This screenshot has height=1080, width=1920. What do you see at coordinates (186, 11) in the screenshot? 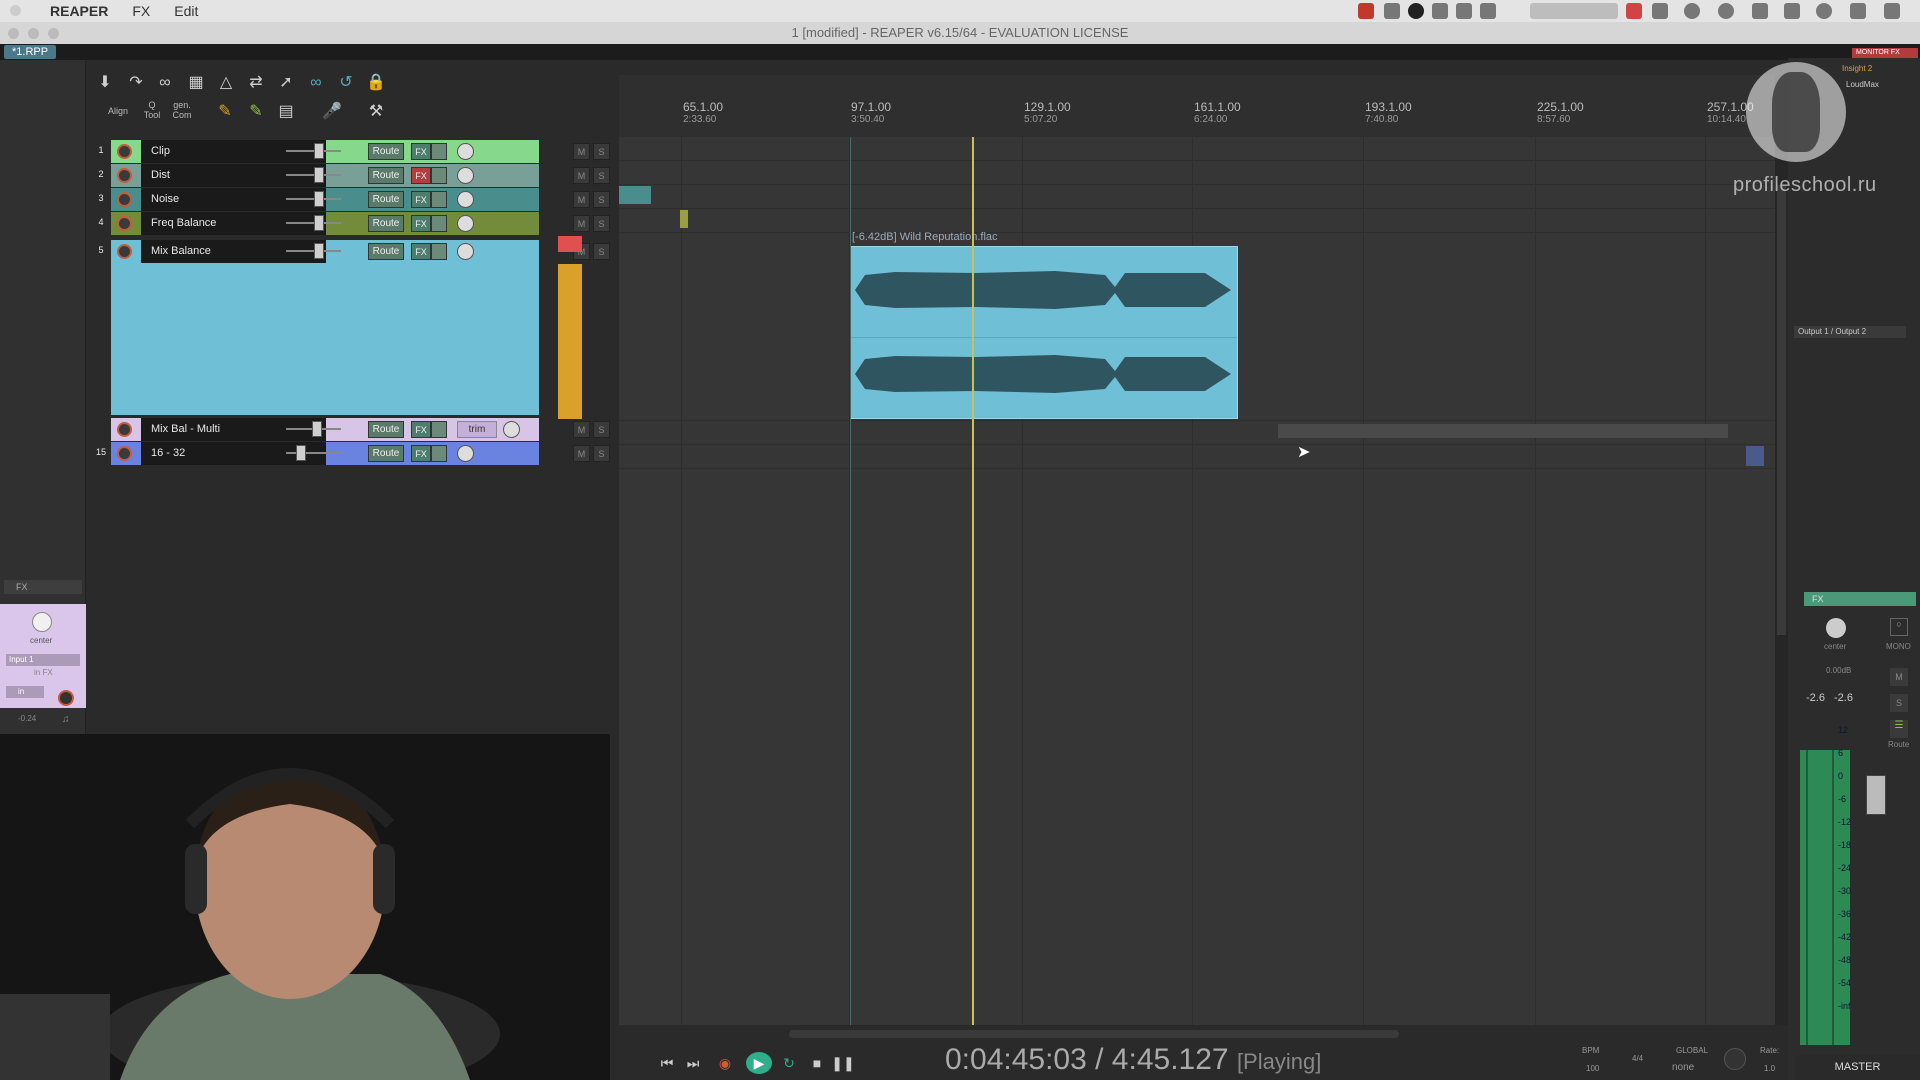
I see `menu-edit: Edit` at bounding box center [186, 11].